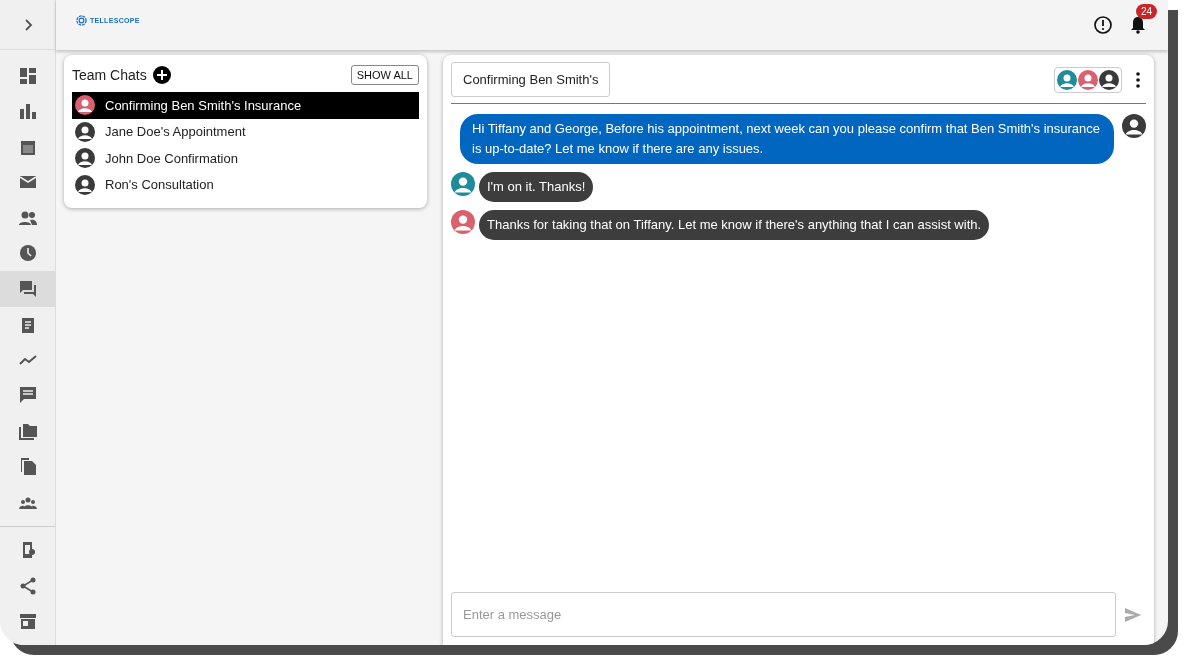 The width and height of the screenshot is (1190, 657). Describe the element at coordinates (175, 132) in the screenshot. I see `chat-title: Jane Doe's Appointment` at that location.